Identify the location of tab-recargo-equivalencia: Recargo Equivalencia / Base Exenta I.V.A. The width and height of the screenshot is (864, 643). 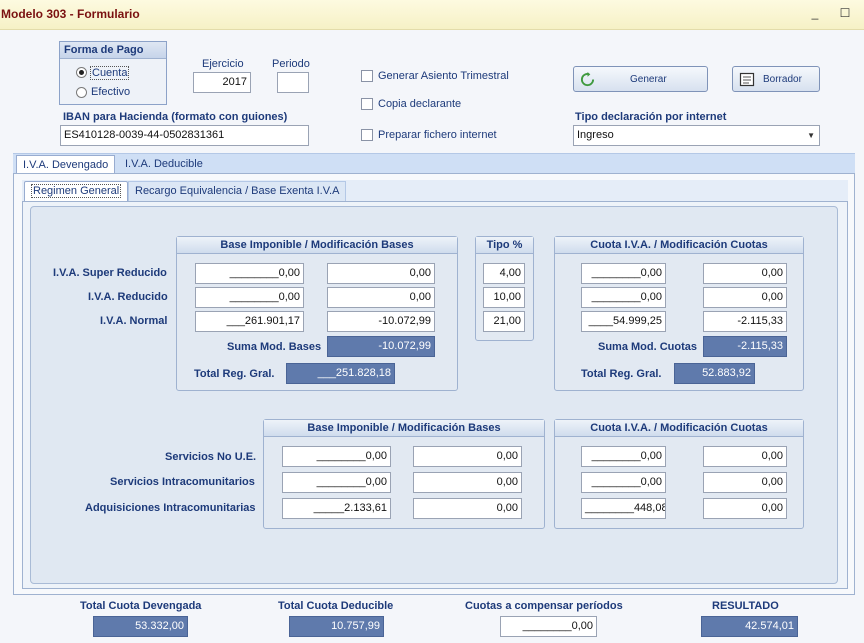
(237, 191).